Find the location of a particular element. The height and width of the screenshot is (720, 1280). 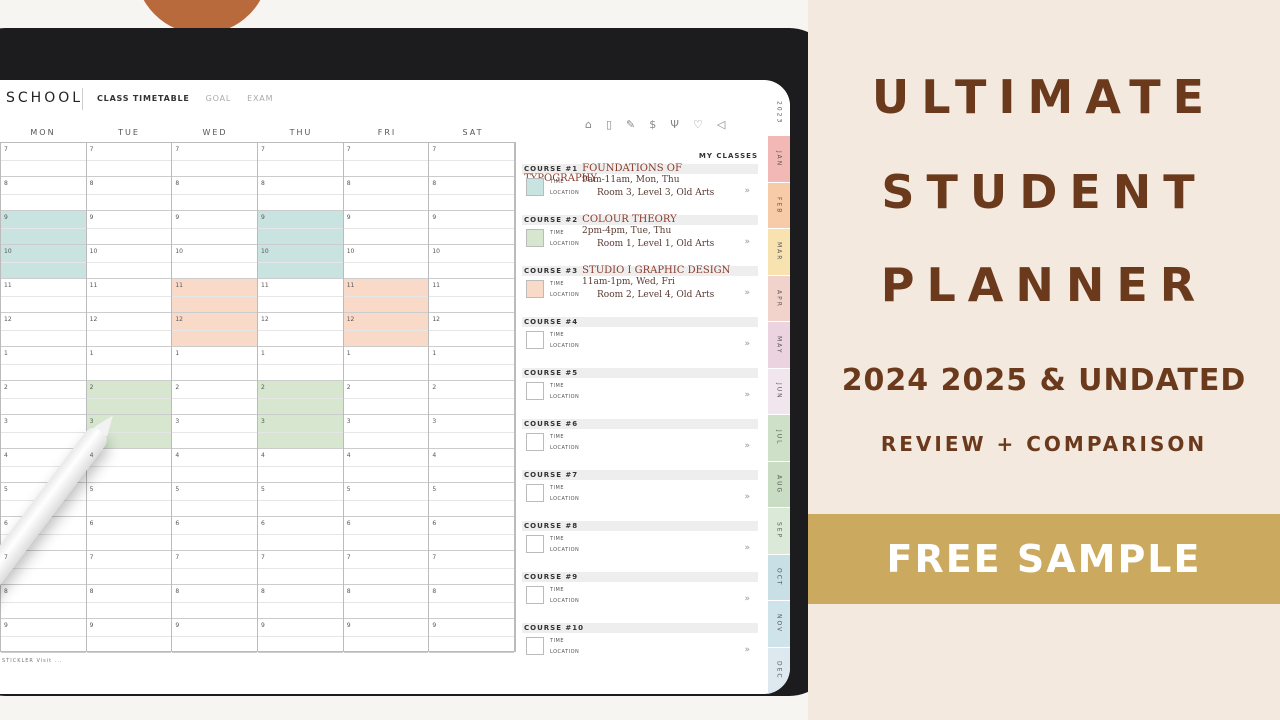

tab-may: MAY is located at coordinates (779, 345).